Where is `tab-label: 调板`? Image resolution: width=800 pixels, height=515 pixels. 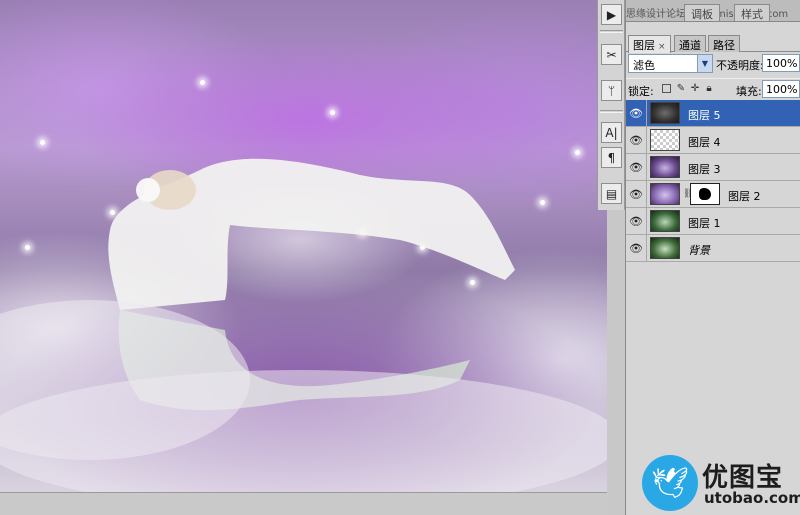
tab-label: 调板 is located at coordinates (702, 14).